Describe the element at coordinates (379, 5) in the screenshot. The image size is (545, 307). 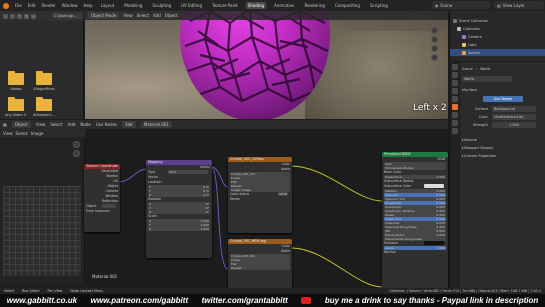
I see `tab-scripting: Scripting` at that location.